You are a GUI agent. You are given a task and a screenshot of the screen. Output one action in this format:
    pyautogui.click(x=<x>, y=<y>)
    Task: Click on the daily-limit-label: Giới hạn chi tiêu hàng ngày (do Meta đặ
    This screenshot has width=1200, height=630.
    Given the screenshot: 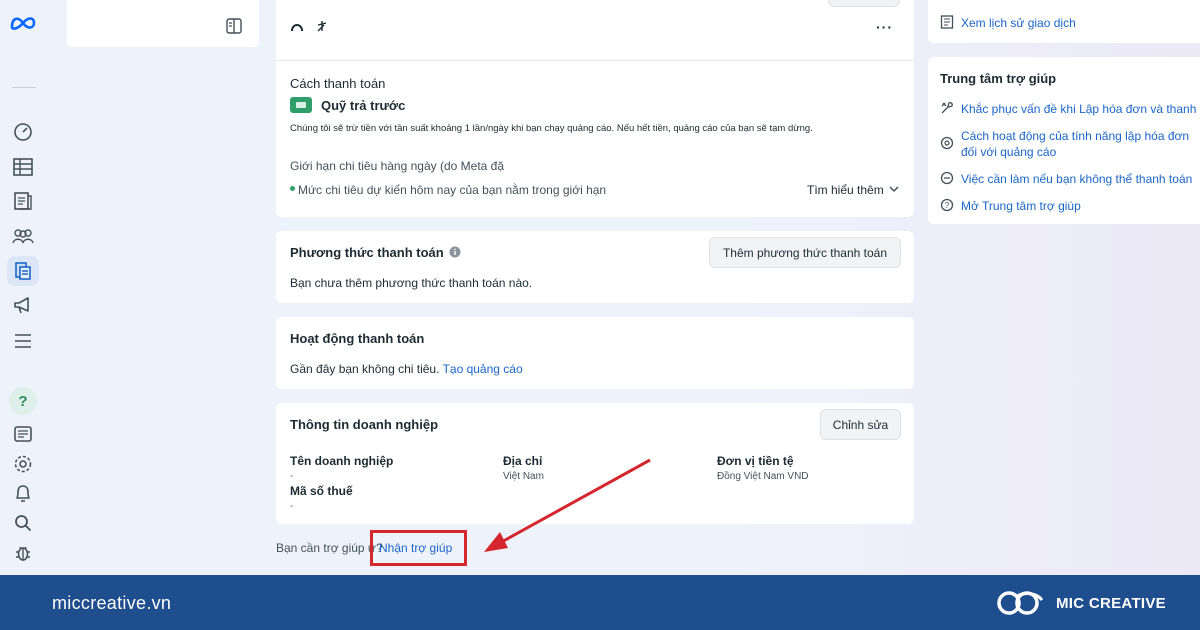 What is the action you would take?
    pyautogui.click(x=397, y=166)
    